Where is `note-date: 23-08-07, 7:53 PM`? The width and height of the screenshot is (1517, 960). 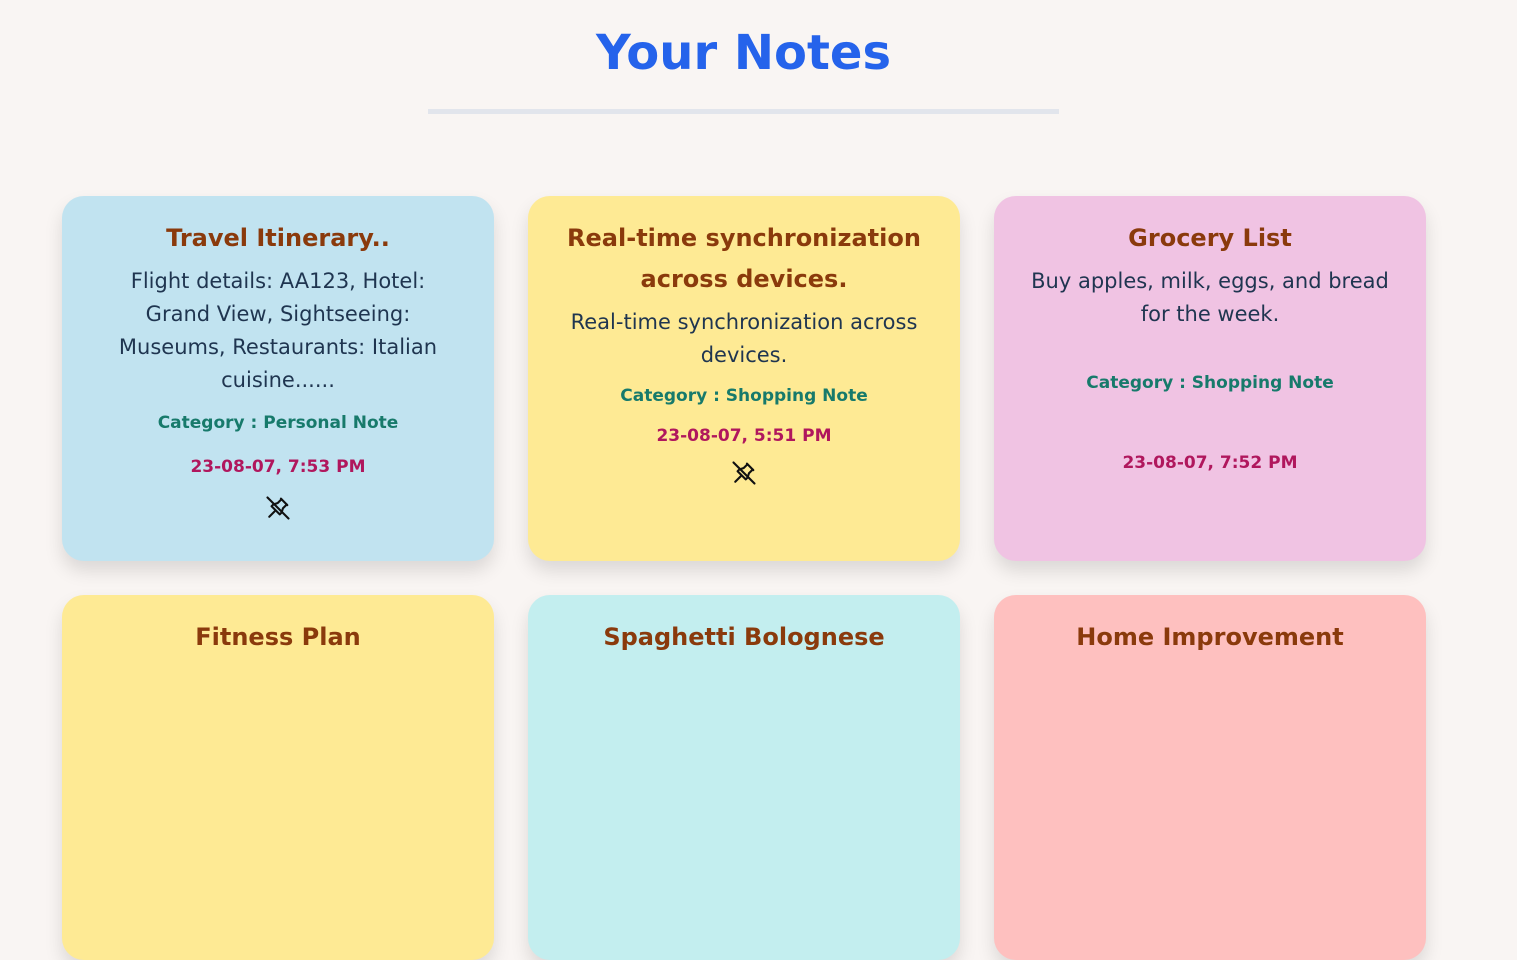
note-date: 23-08-07, 7:53 PM is located at coordinates (278, 467).